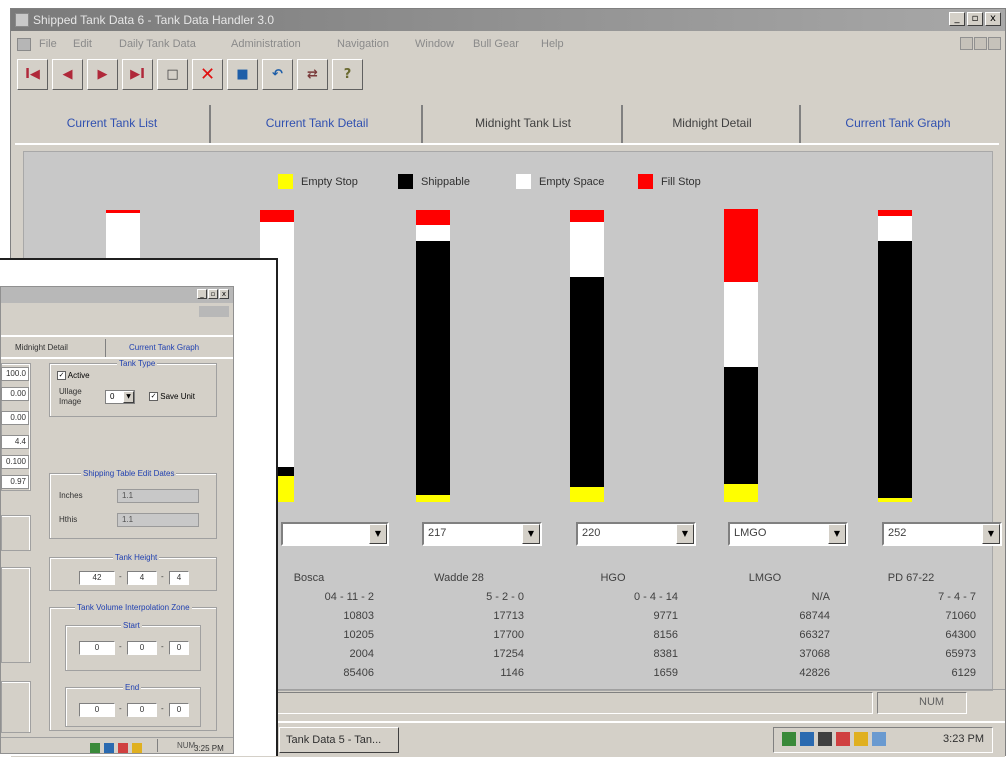 This screenshot has height=757, width=1006. Describe the element at coordinates (213, 294) in the screenshot. I see `inset-maximize-button: ▫` at that location.